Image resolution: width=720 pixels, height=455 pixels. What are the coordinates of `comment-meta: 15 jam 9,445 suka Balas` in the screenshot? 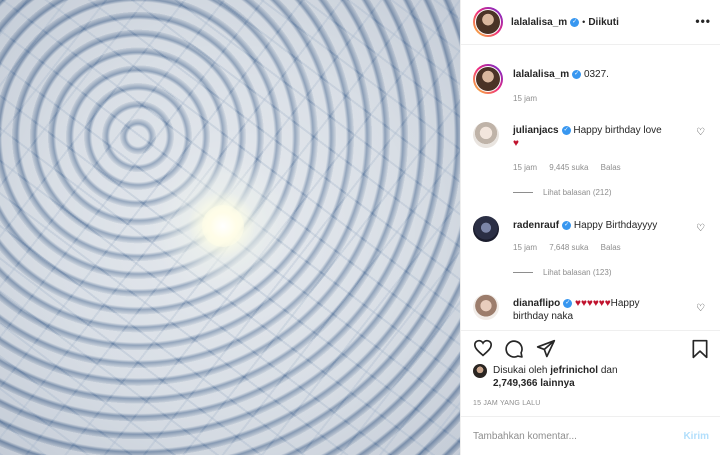 It's located at (572, 167).